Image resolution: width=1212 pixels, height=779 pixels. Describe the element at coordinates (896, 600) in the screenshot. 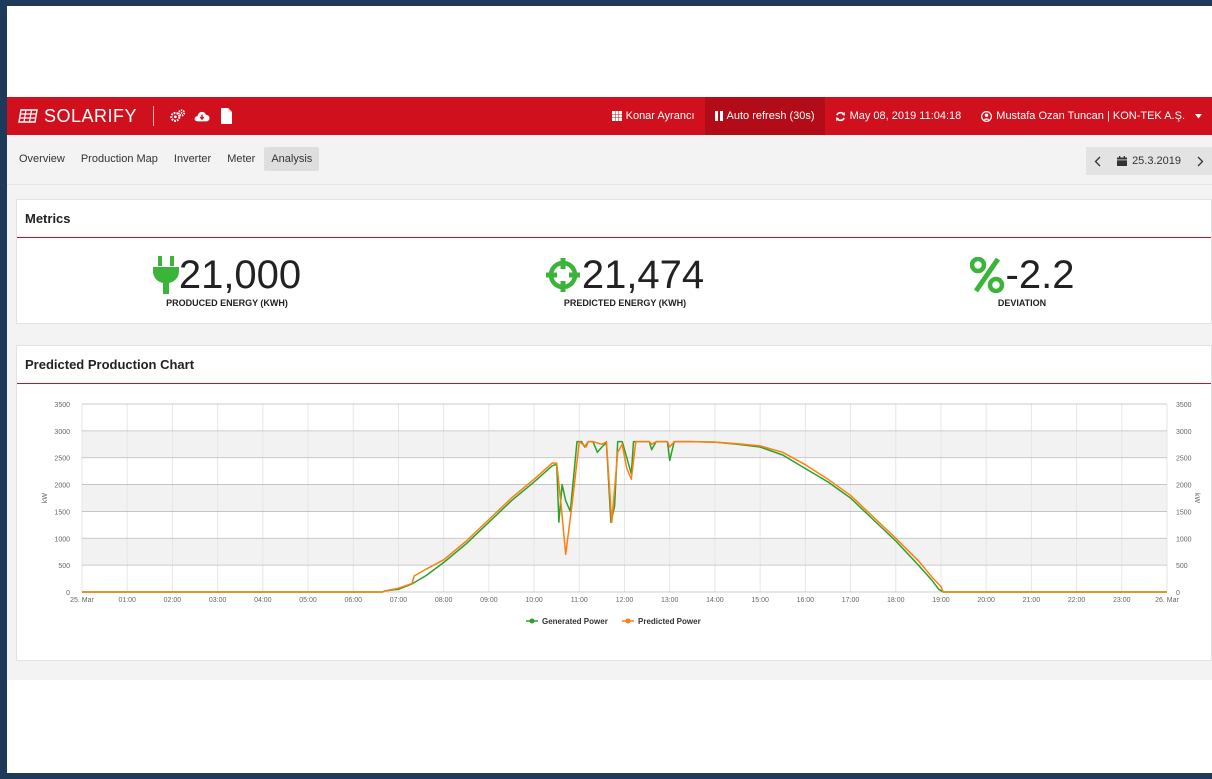

I see `x-tick-label: 18:00` at that location.